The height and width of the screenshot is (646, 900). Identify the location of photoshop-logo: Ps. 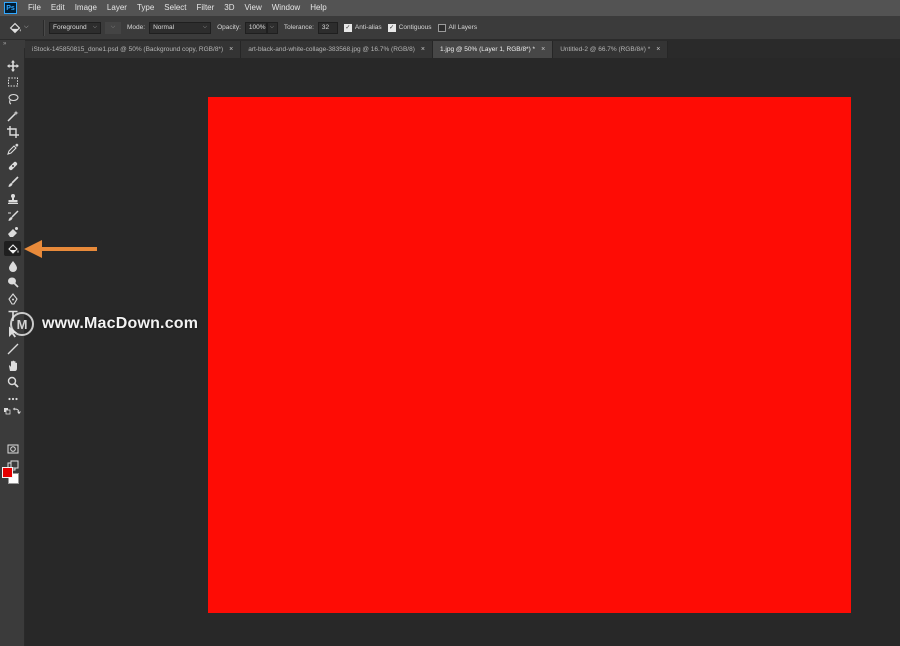
(10, 8).